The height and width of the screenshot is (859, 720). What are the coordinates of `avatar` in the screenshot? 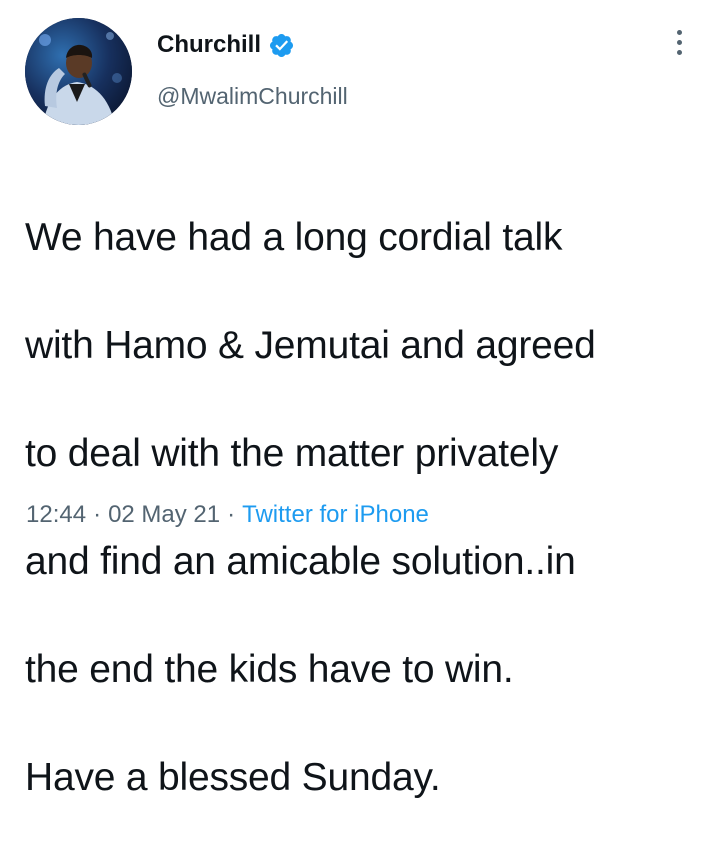 It's located at (78, 71).